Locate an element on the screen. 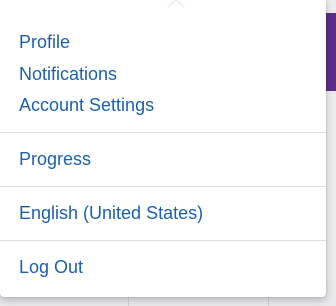 The height and width of the screenshot is (306, 336). menu-item-profile: Profile is located at coordinates (44, 42).